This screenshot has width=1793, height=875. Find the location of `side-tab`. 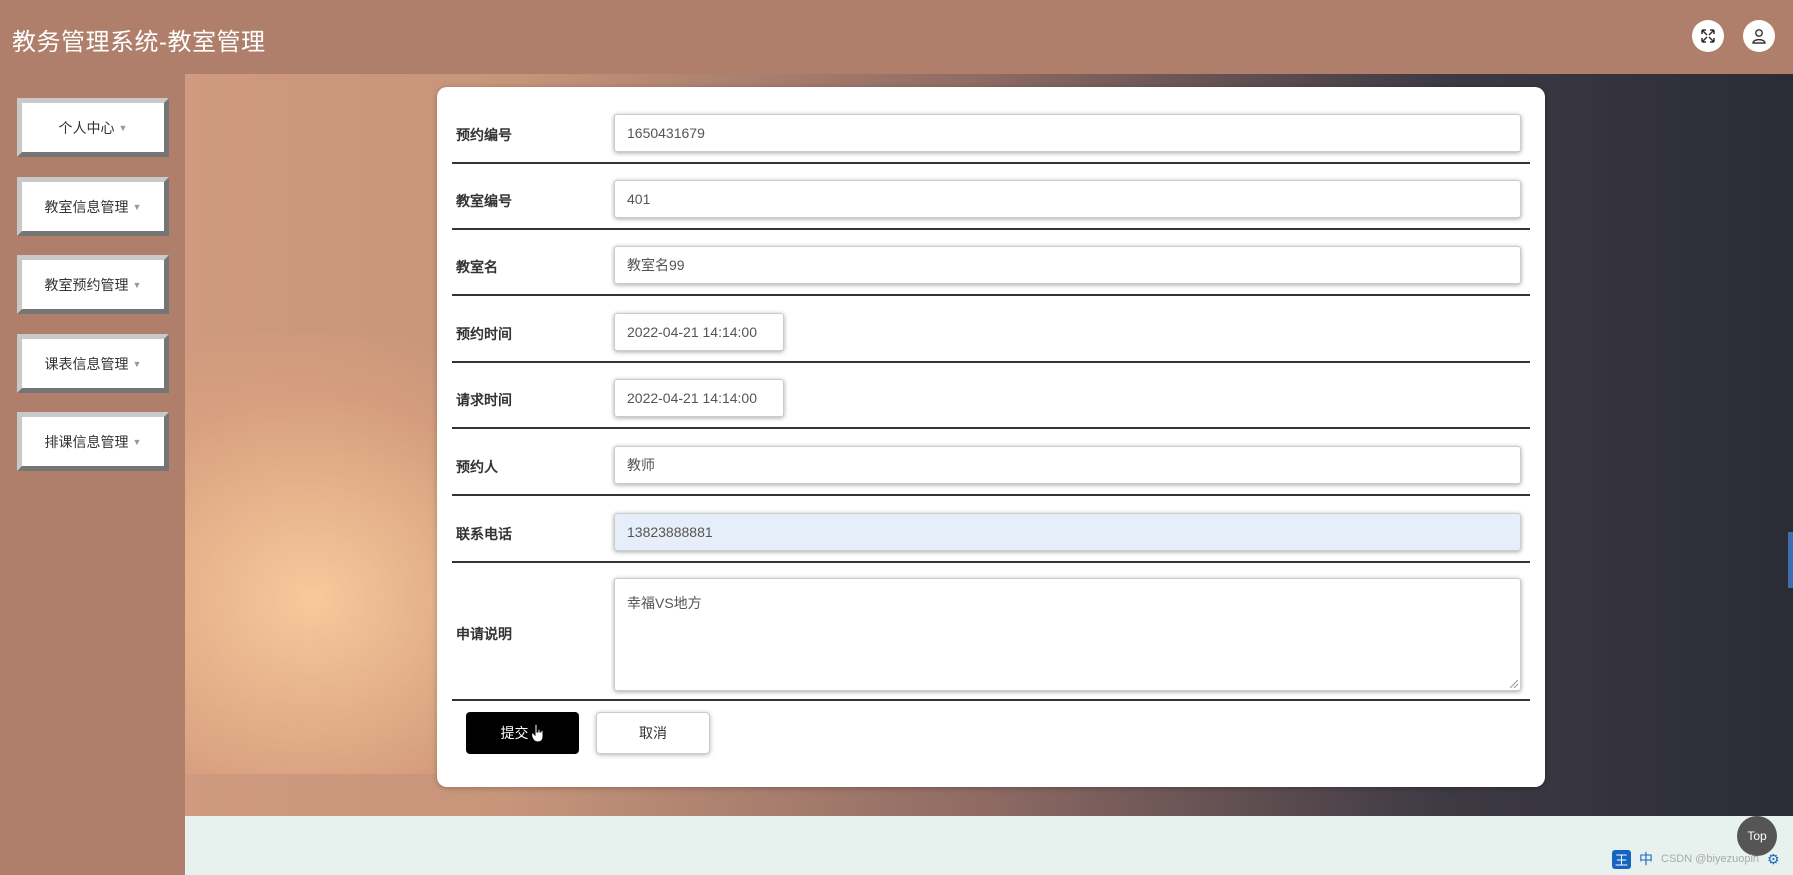

side-tab is located at coordinates (1790, 560).